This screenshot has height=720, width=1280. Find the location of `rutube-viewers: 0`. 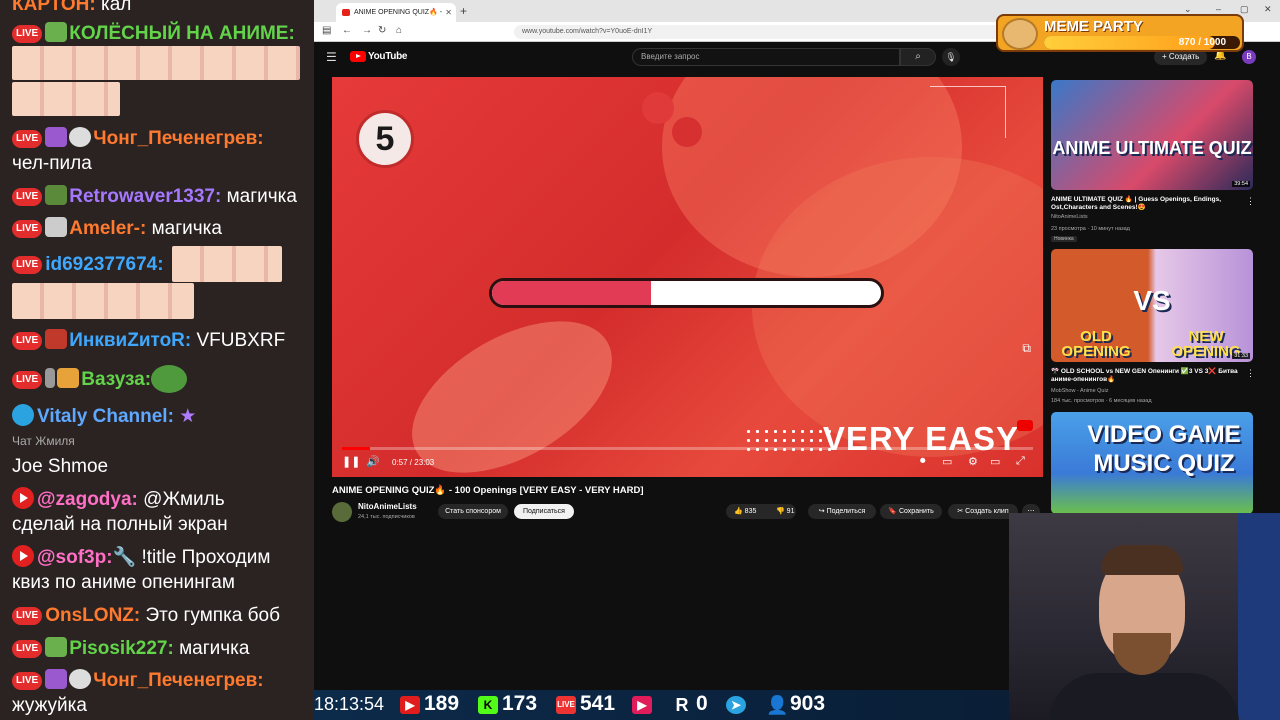

rutube-viewers: 0 is located at coordinates (702, 703).